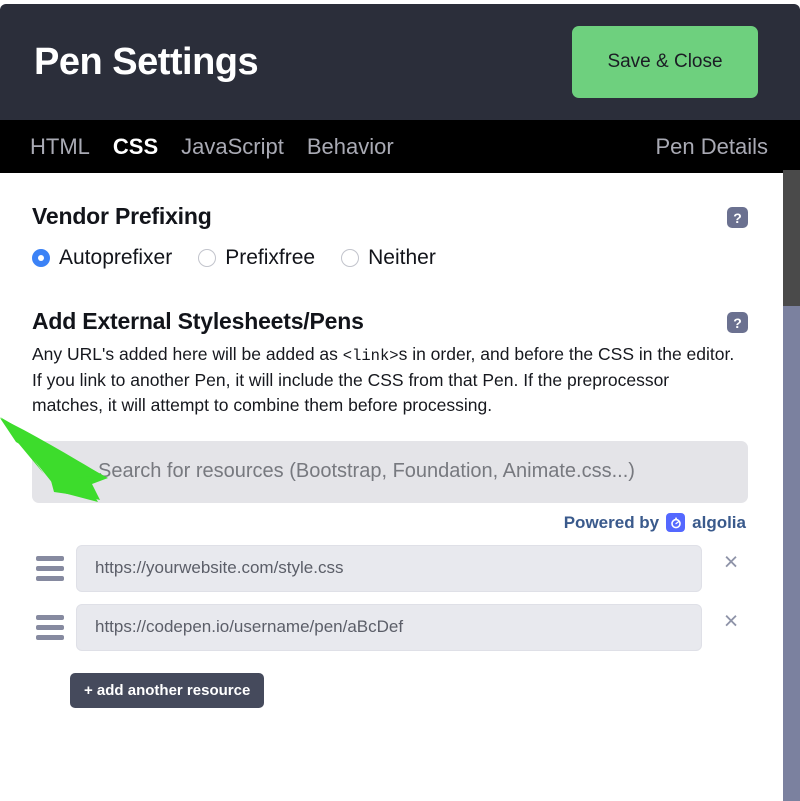  I want to click on search-input, so click(412, 472).